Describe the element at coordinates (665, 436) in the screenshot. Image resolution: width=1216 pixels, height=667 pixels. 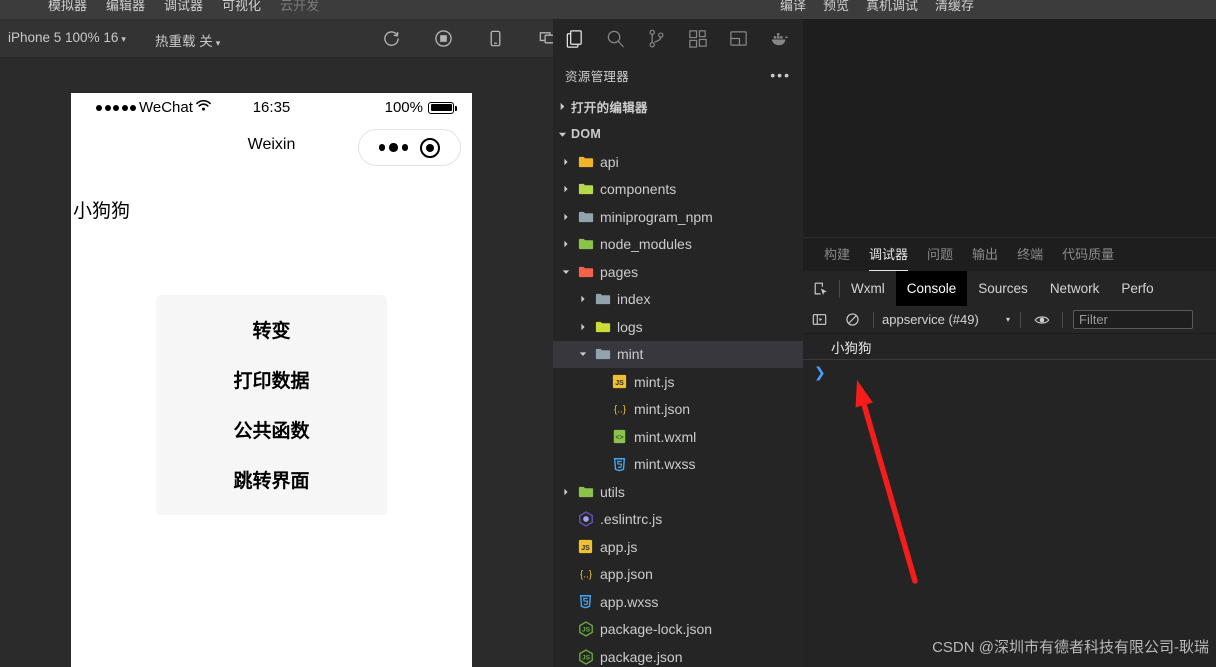
I see `tree-item-label: mint.wxml` at that location.